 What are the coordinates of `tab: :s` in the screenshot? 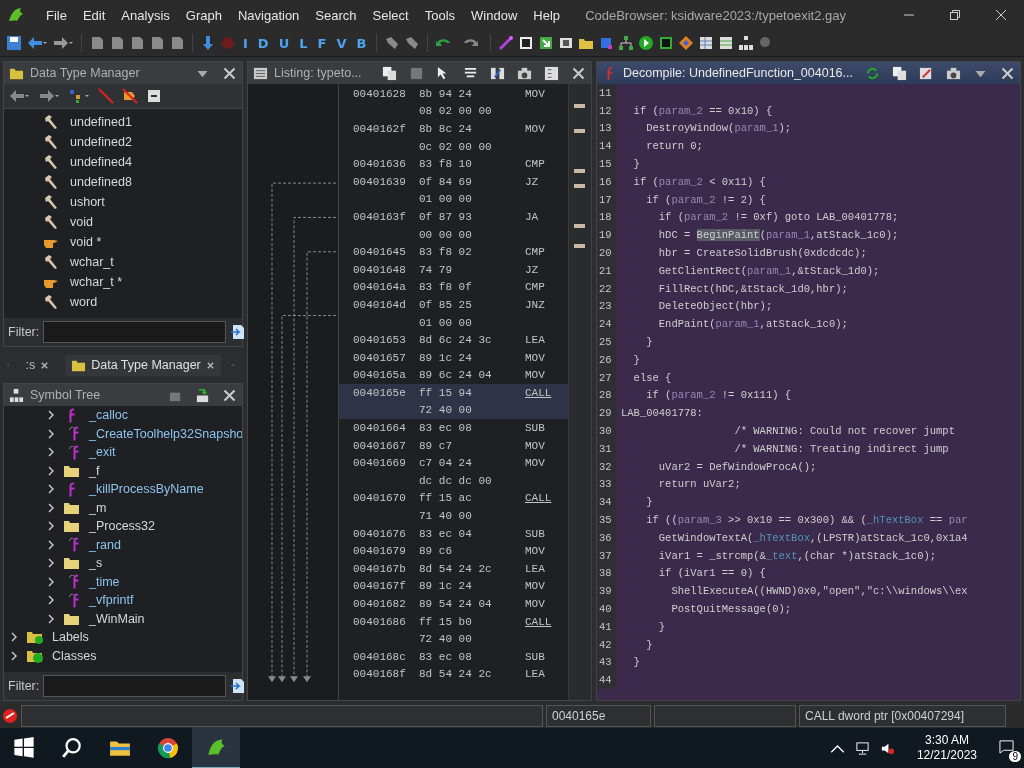 It's located at (30, 365).